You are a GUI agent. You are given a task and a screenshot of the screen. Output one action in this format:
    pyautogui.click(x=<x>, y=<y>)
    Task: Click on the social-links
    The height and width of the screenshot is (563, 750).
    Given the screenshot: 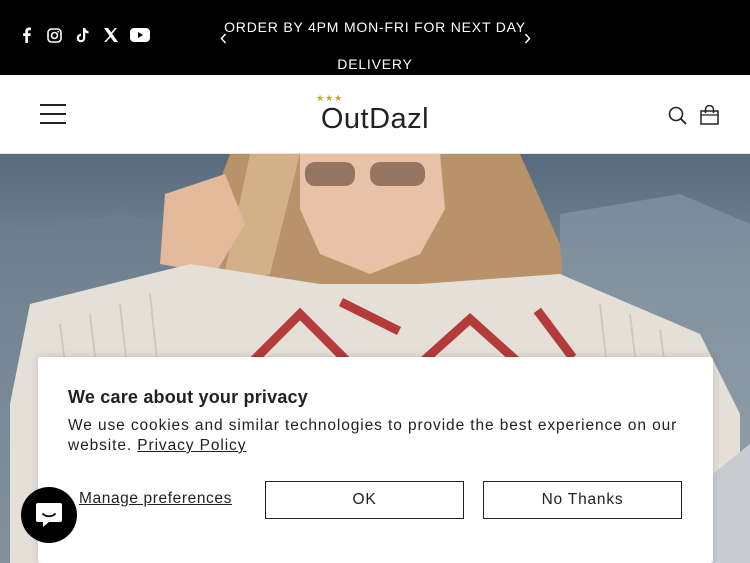 What is the action you would take?
    pyautogui.click(x=84, y=35)
    